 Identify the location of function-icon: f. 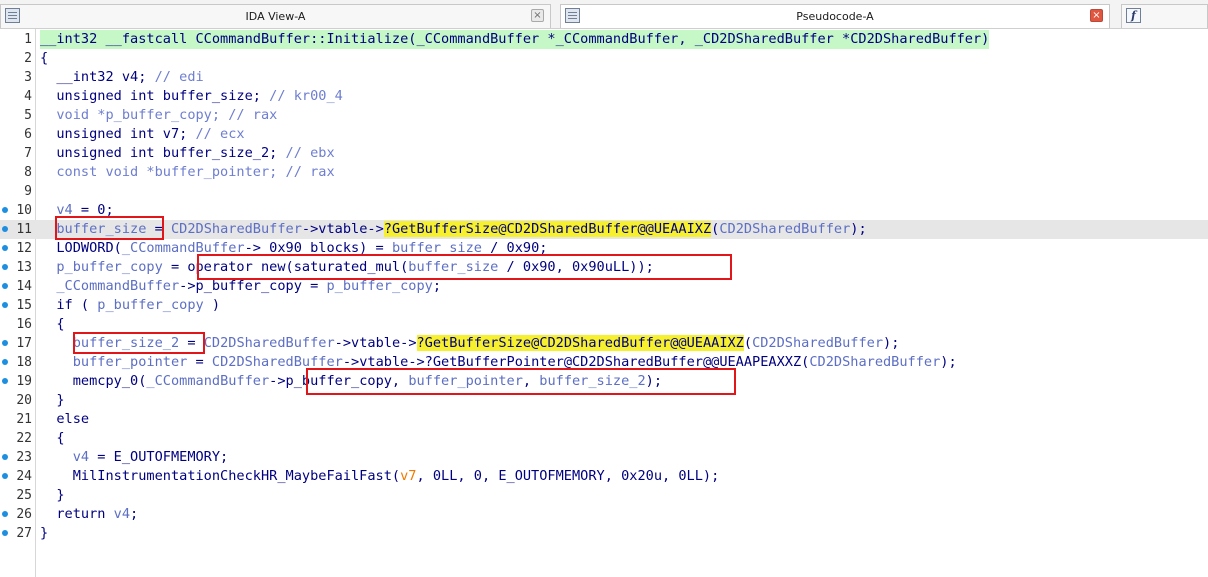
(1133, 15).